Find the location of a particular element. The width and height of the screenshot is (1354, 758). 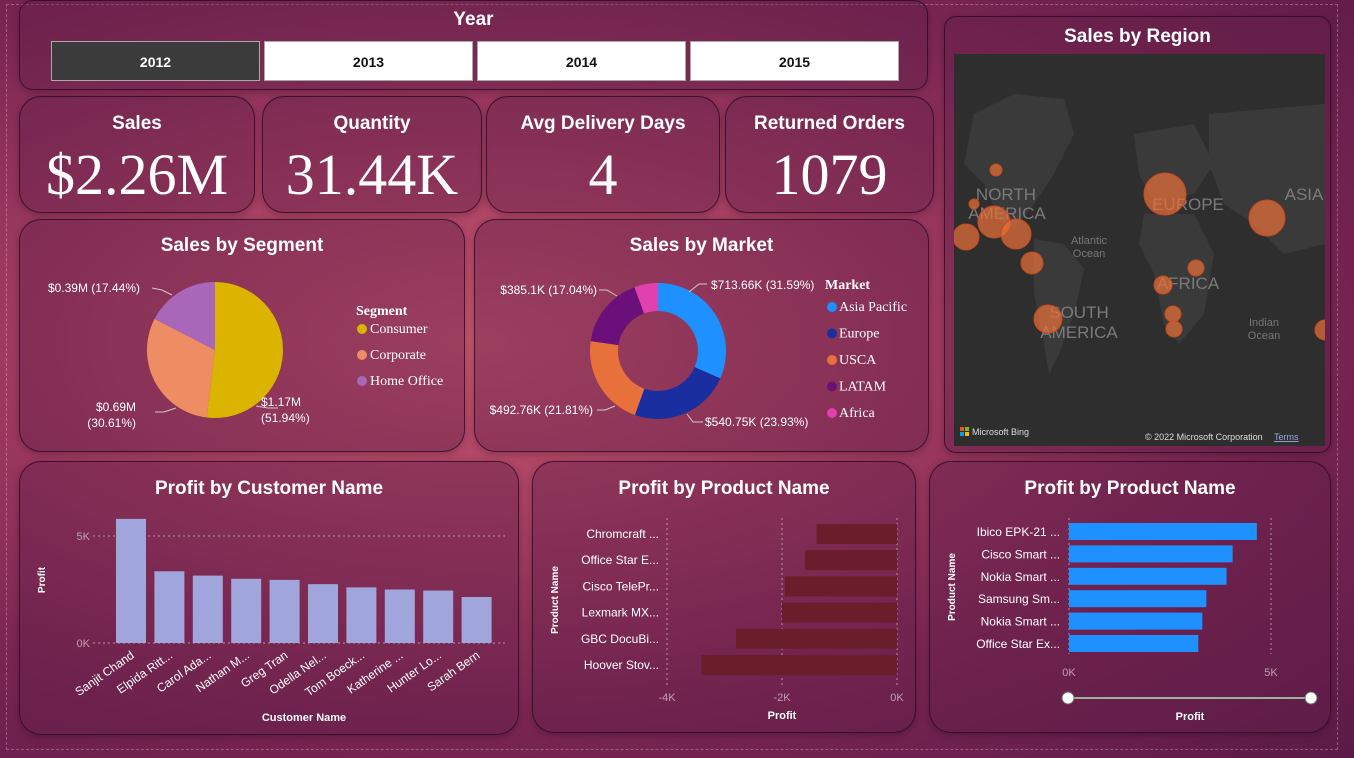

kpi-delivery-value: 4 is located at coordinates (603, 174).